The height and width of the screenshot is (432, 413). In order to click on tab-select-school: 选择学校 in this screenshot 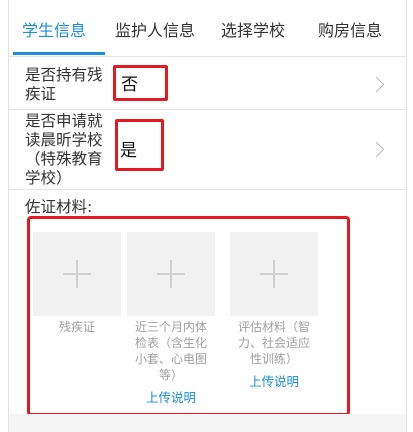, I will do `click(253, 31)`.